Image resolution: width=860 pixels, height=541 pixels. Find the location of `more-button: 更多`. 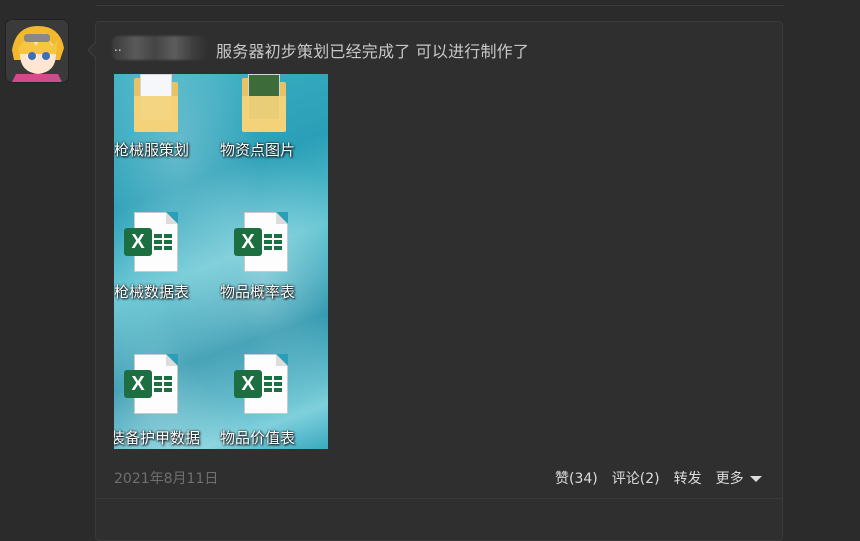

more-button: 更多 is located at coordinates (739, 478).